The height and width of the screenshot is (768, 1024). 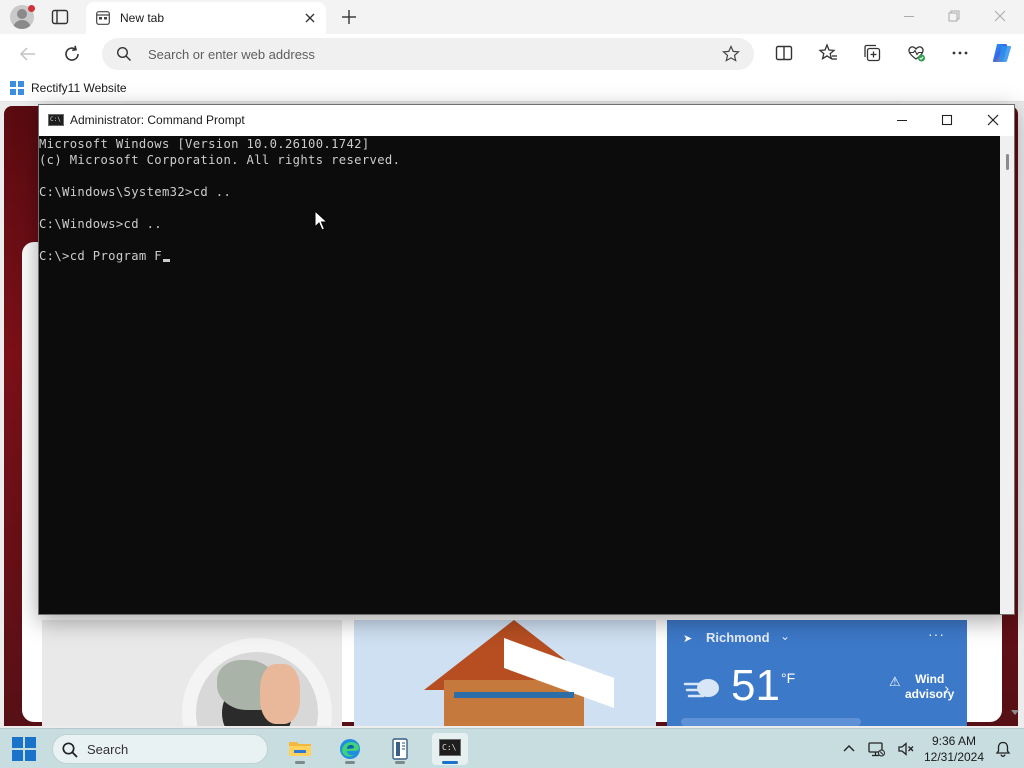 What do you see at coordinates (946, 688) in the screenshot?
I see `chevron-right-icon: ›` at bounding box center [946, 688].